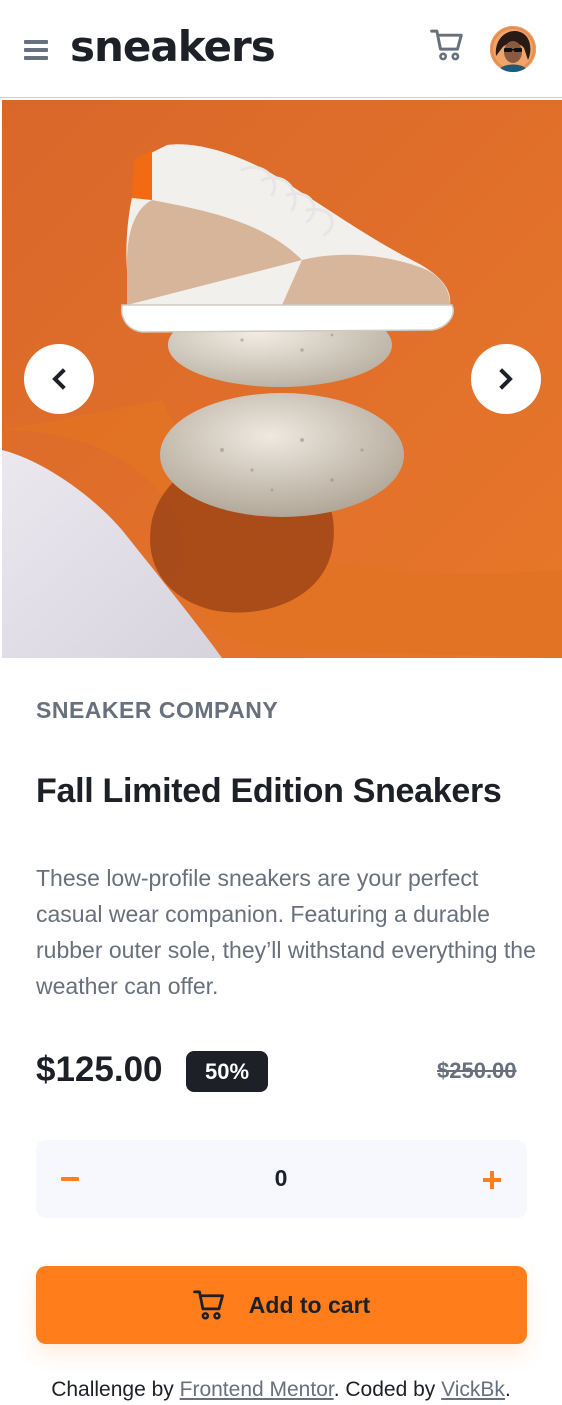 The image size is (562, 1405). What do you see at coordinates (157, 710) in the screenshot?
I see `company-name: SNEAKER COMPANY` at bounding box center [157, 710].